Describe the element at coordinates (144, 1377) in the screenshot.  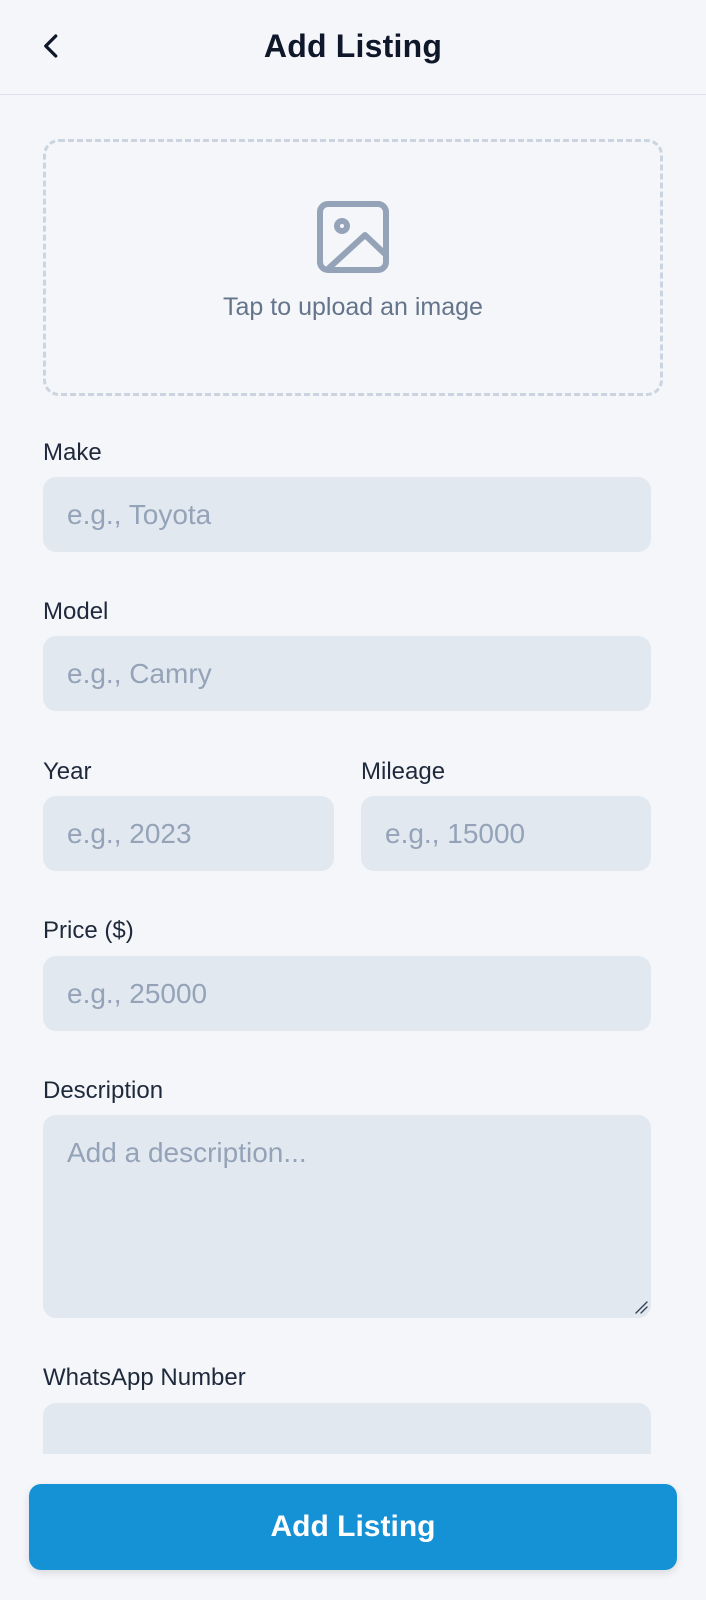
I see `whatsapp-label: WhatsApp Number` at that location.